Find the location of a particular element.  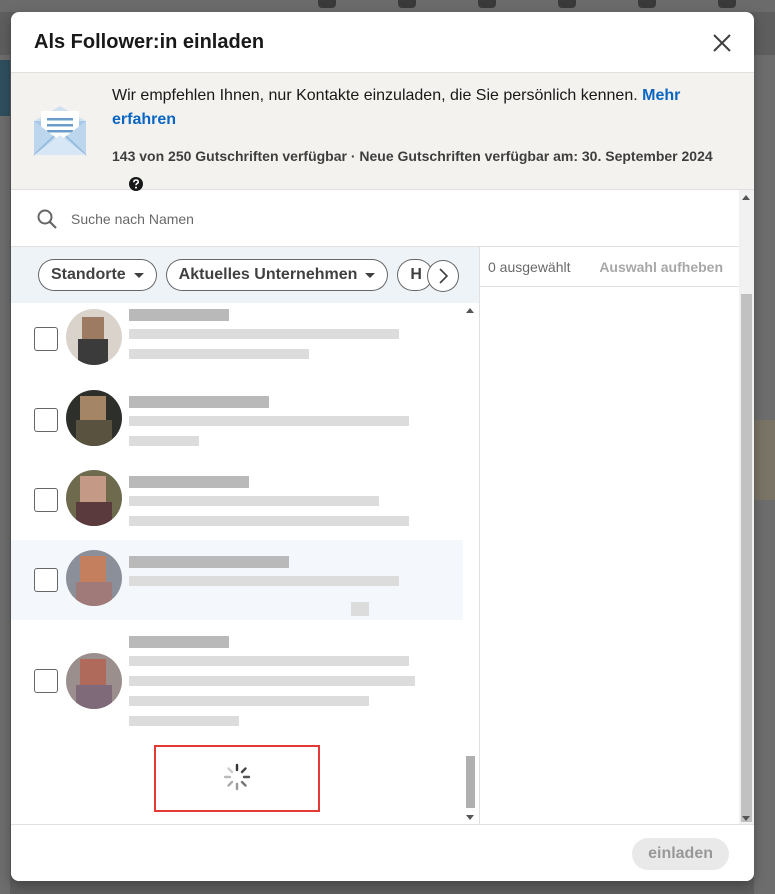

list-scrollbar is located at coordinates (470, 563).